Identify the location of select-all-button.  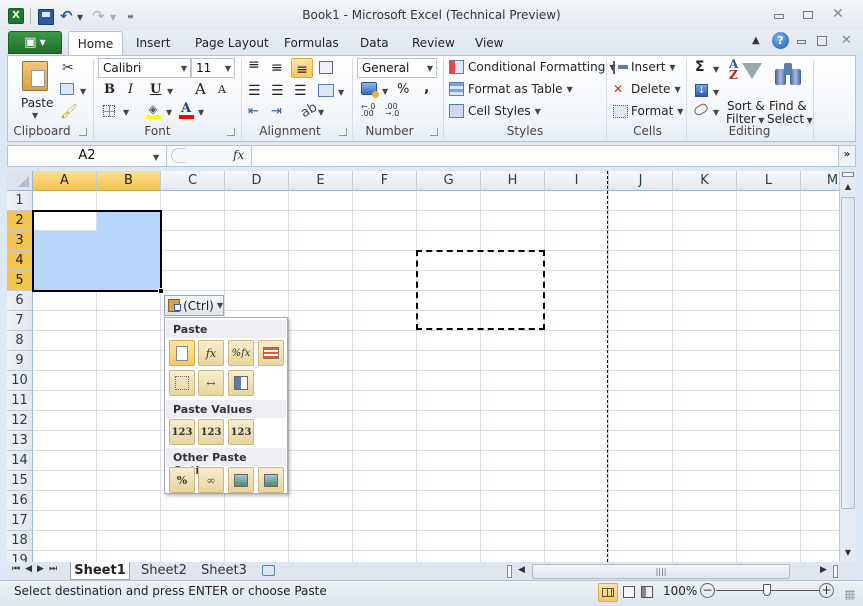
(20, 181).